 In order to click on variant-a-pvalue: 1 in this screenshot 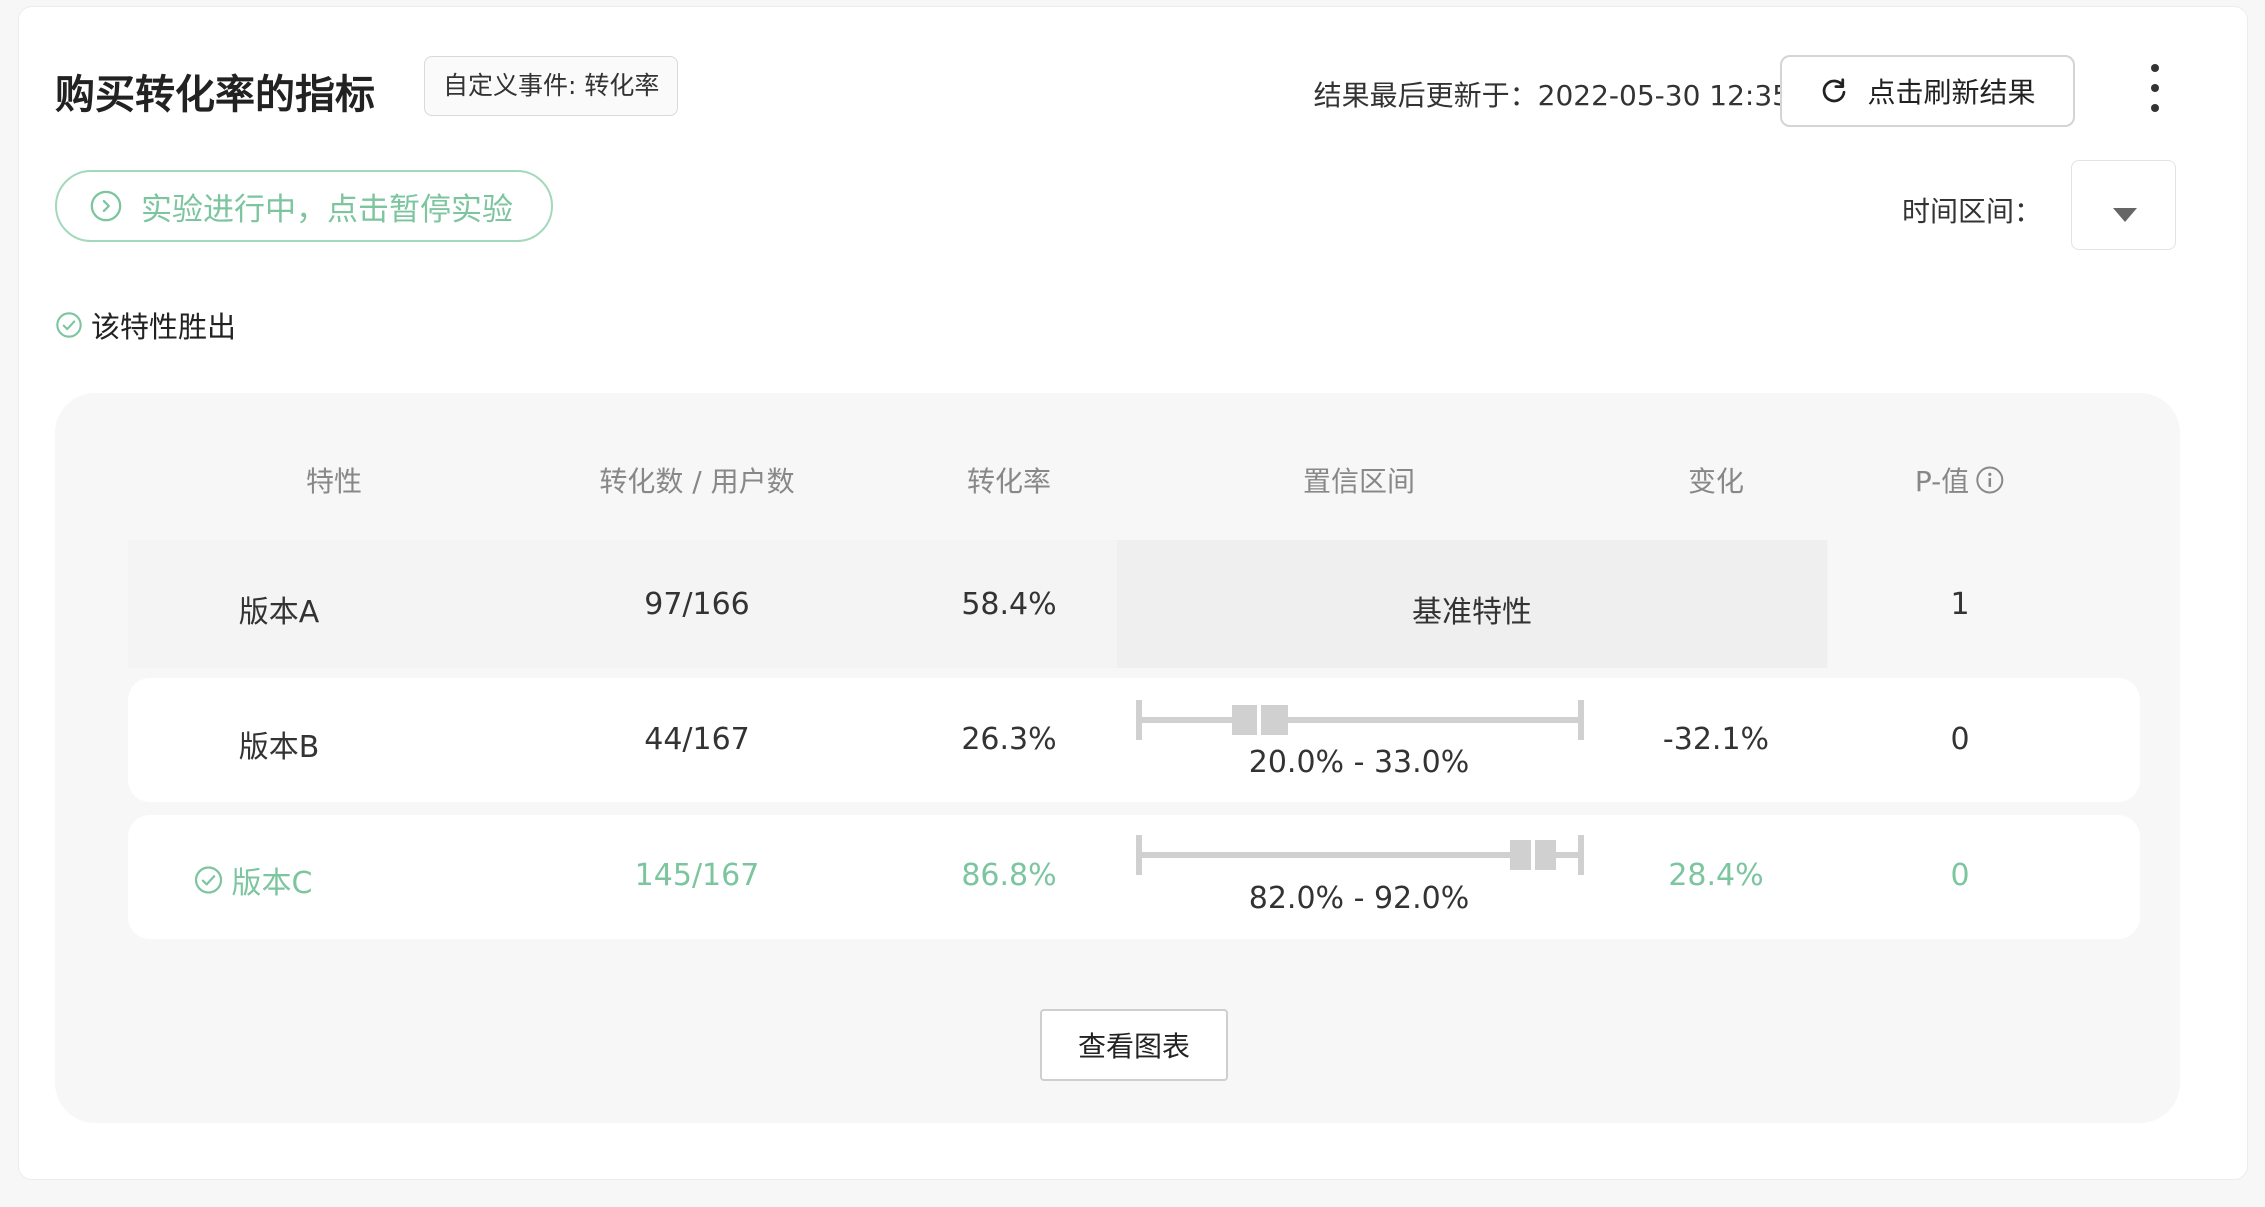, I will do `click(1960, 604)`.